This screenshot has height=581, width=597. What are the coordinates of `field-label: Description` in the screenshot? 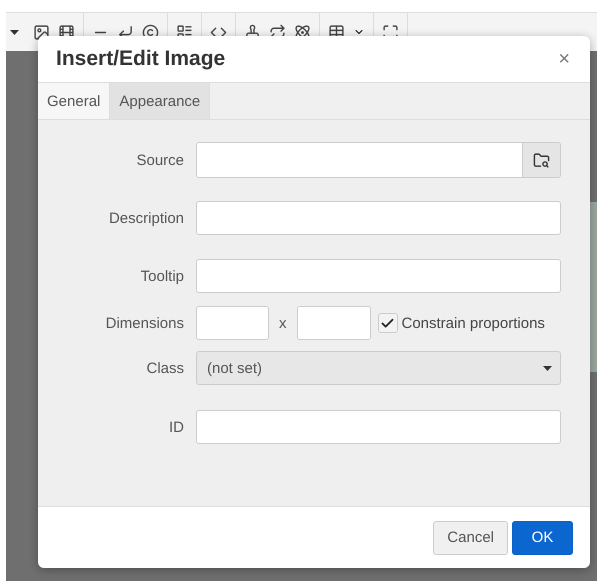 It's located at (146, 218).